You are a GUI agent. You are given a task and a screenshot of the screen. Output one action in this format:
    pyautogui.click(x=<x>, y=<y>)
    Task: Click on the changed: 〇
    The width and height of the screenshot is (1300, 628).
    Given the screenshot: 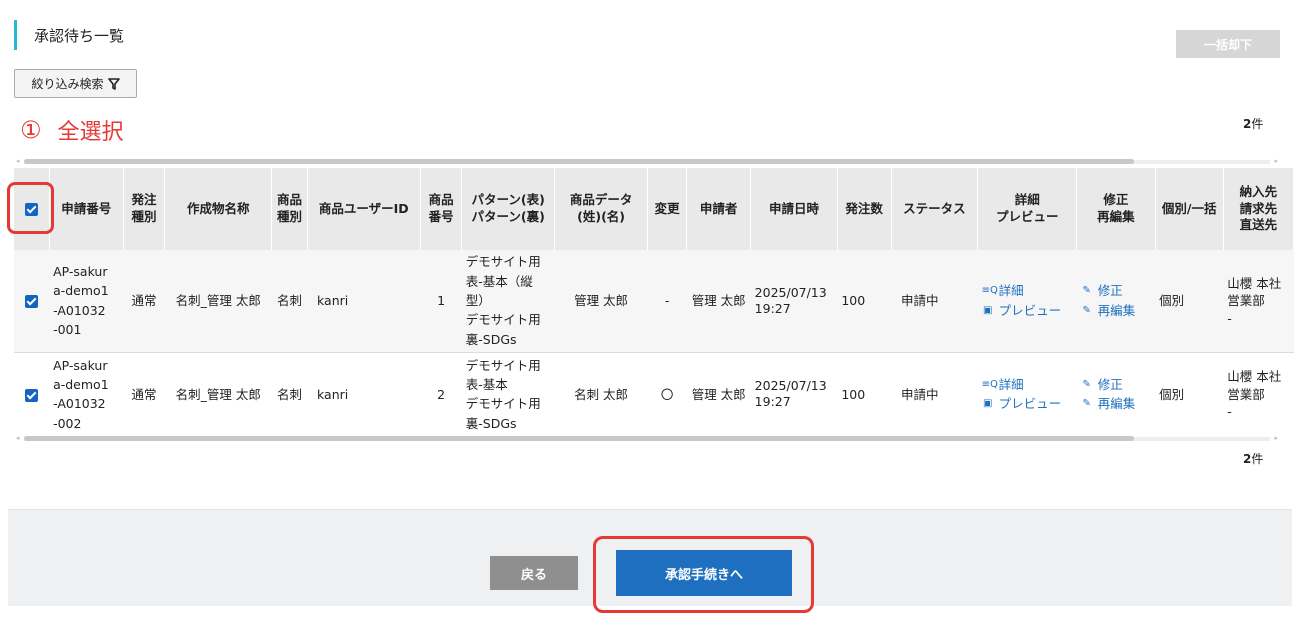 What is the action you would take?
    pyautogui.click(x=667, y=394)
    